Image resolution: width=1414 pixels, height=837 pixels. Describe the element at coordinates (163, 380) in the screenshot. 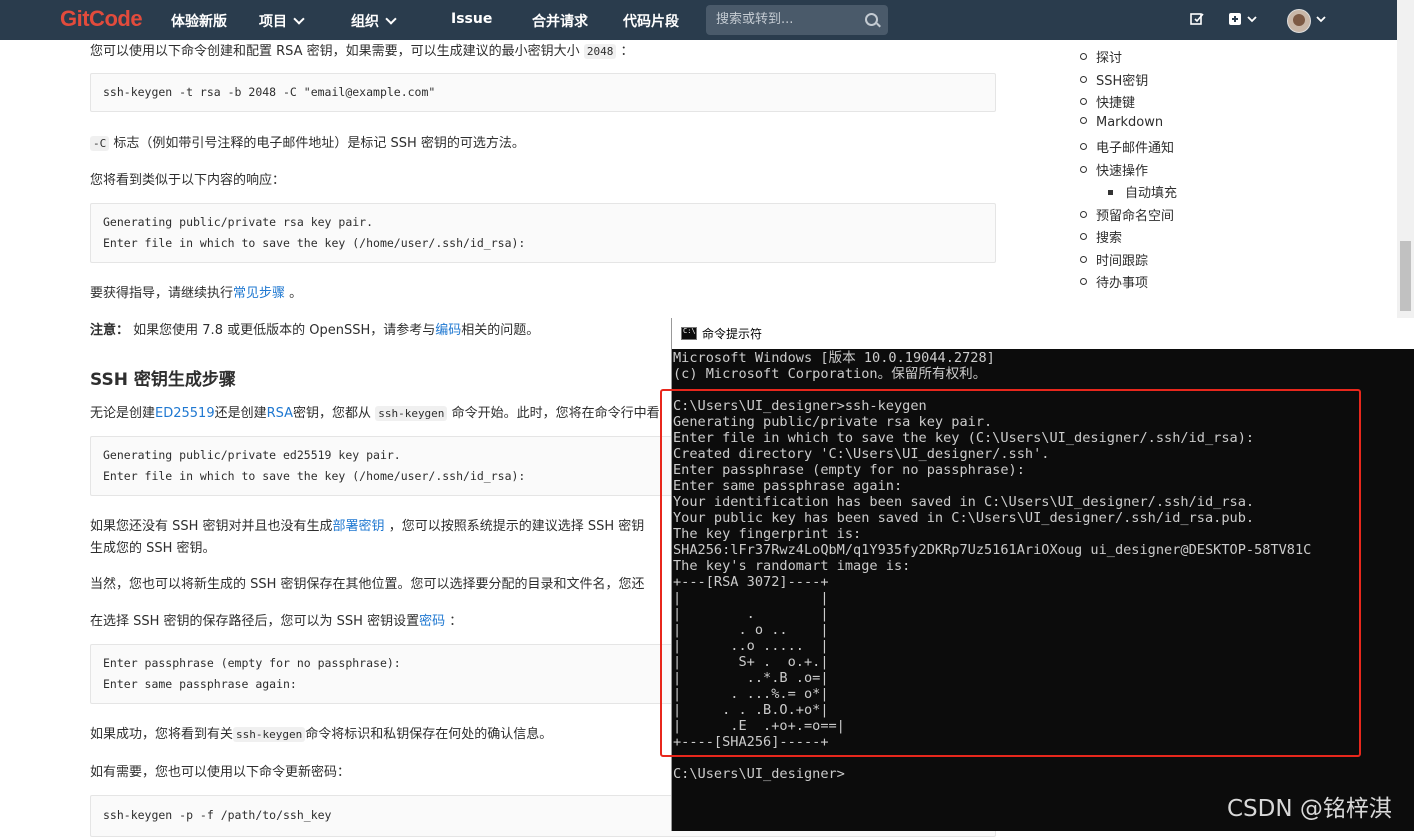

I see `section-heading: SSH 密钥生成步骤` at that location.